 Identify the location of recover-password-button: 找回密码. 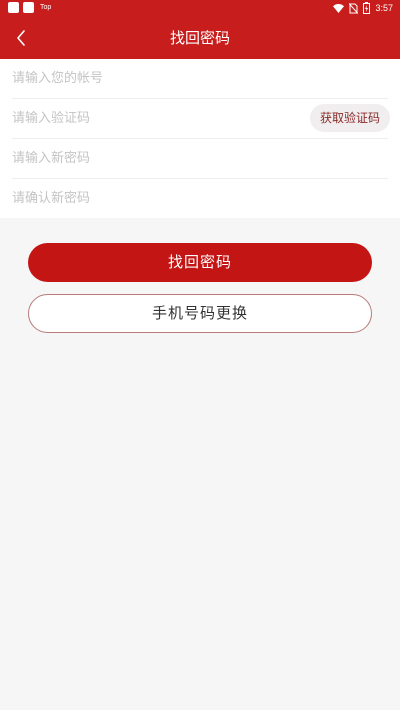
(200, 262).